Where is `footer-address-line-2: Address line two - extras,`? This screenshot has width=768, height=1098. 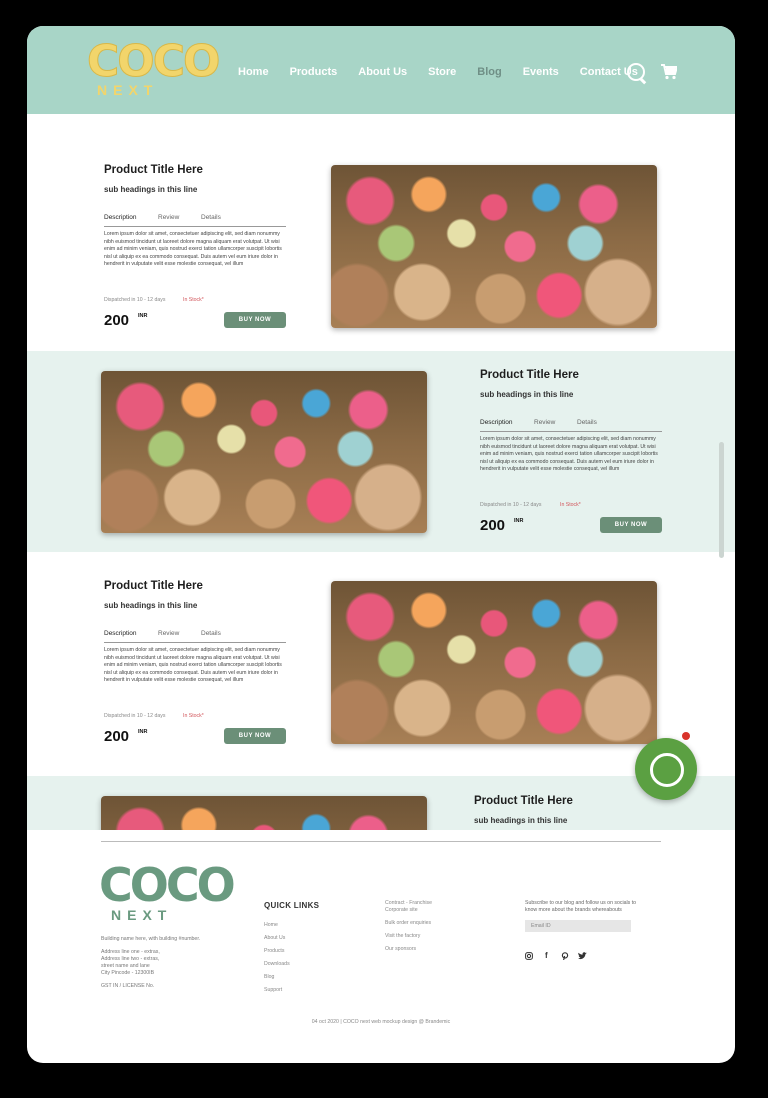
footer-address-line-2: Address line two - extras, is located at coordinates (130, 959).